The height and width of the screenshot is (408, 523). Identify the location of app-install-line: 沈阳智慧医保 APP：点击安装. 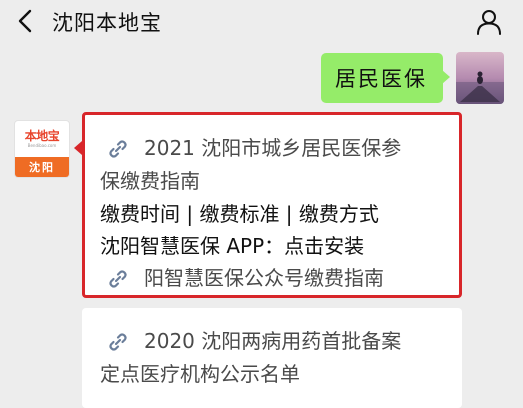
(232, 246).